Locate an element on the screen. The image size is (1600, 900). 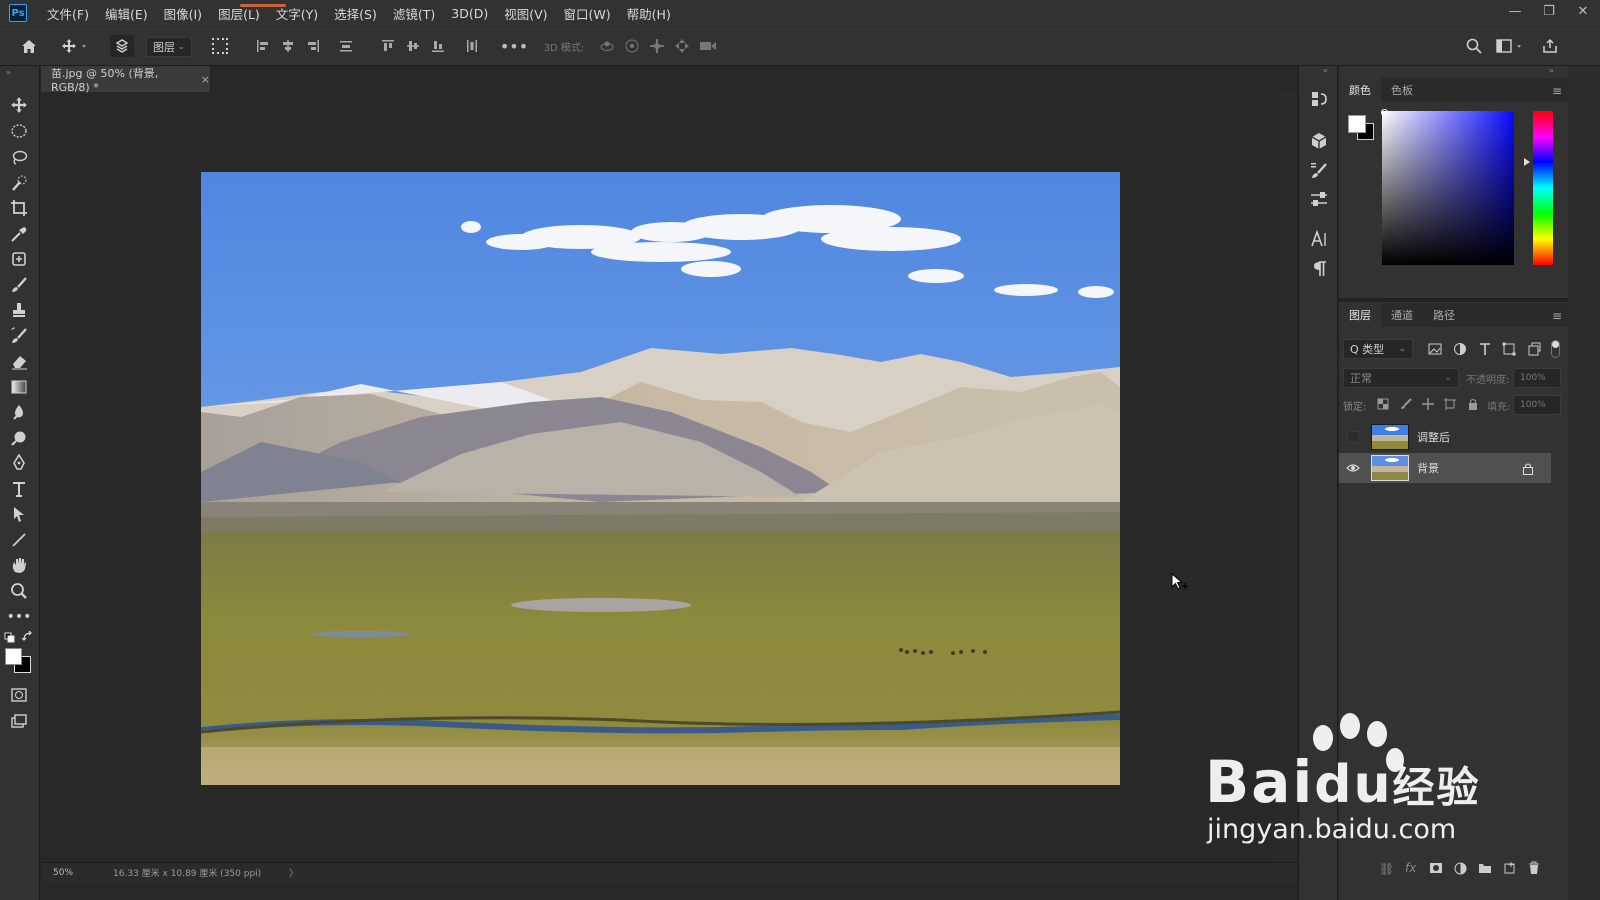
align-vcenter-icon is located at coordinates (413, 46).